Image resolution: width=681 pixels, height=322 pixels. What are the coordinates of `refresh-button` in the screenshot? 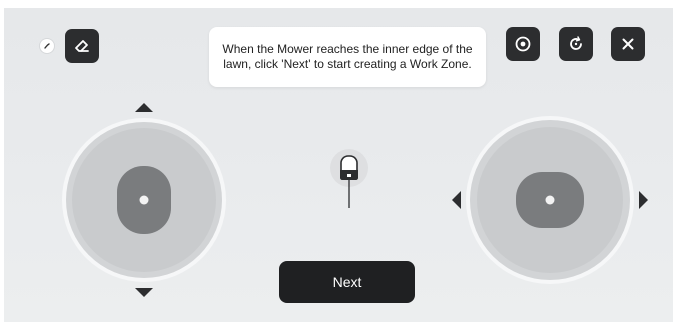 It's located at (576, 44).